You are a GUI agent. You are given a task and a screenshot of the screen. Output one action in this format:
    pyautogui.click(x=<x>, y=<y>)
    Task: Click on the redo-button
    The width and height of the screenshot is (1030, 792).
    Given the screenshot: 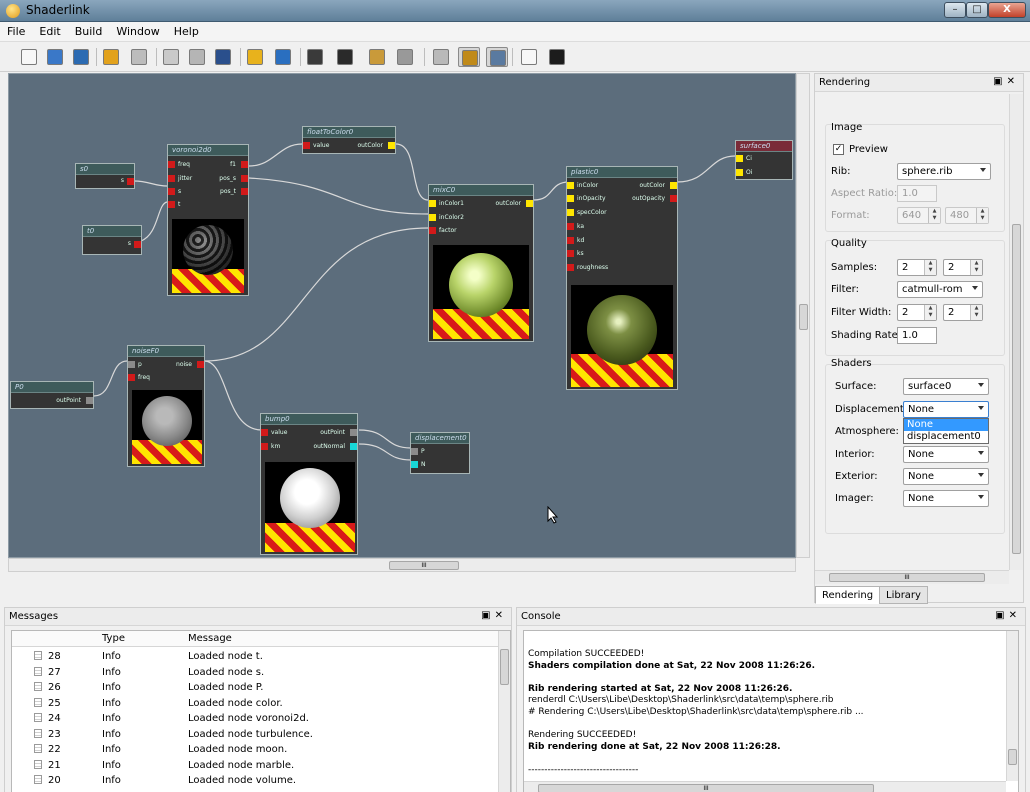 What is the action you would take?
    pyautogui.click(x=139, y=57)
    